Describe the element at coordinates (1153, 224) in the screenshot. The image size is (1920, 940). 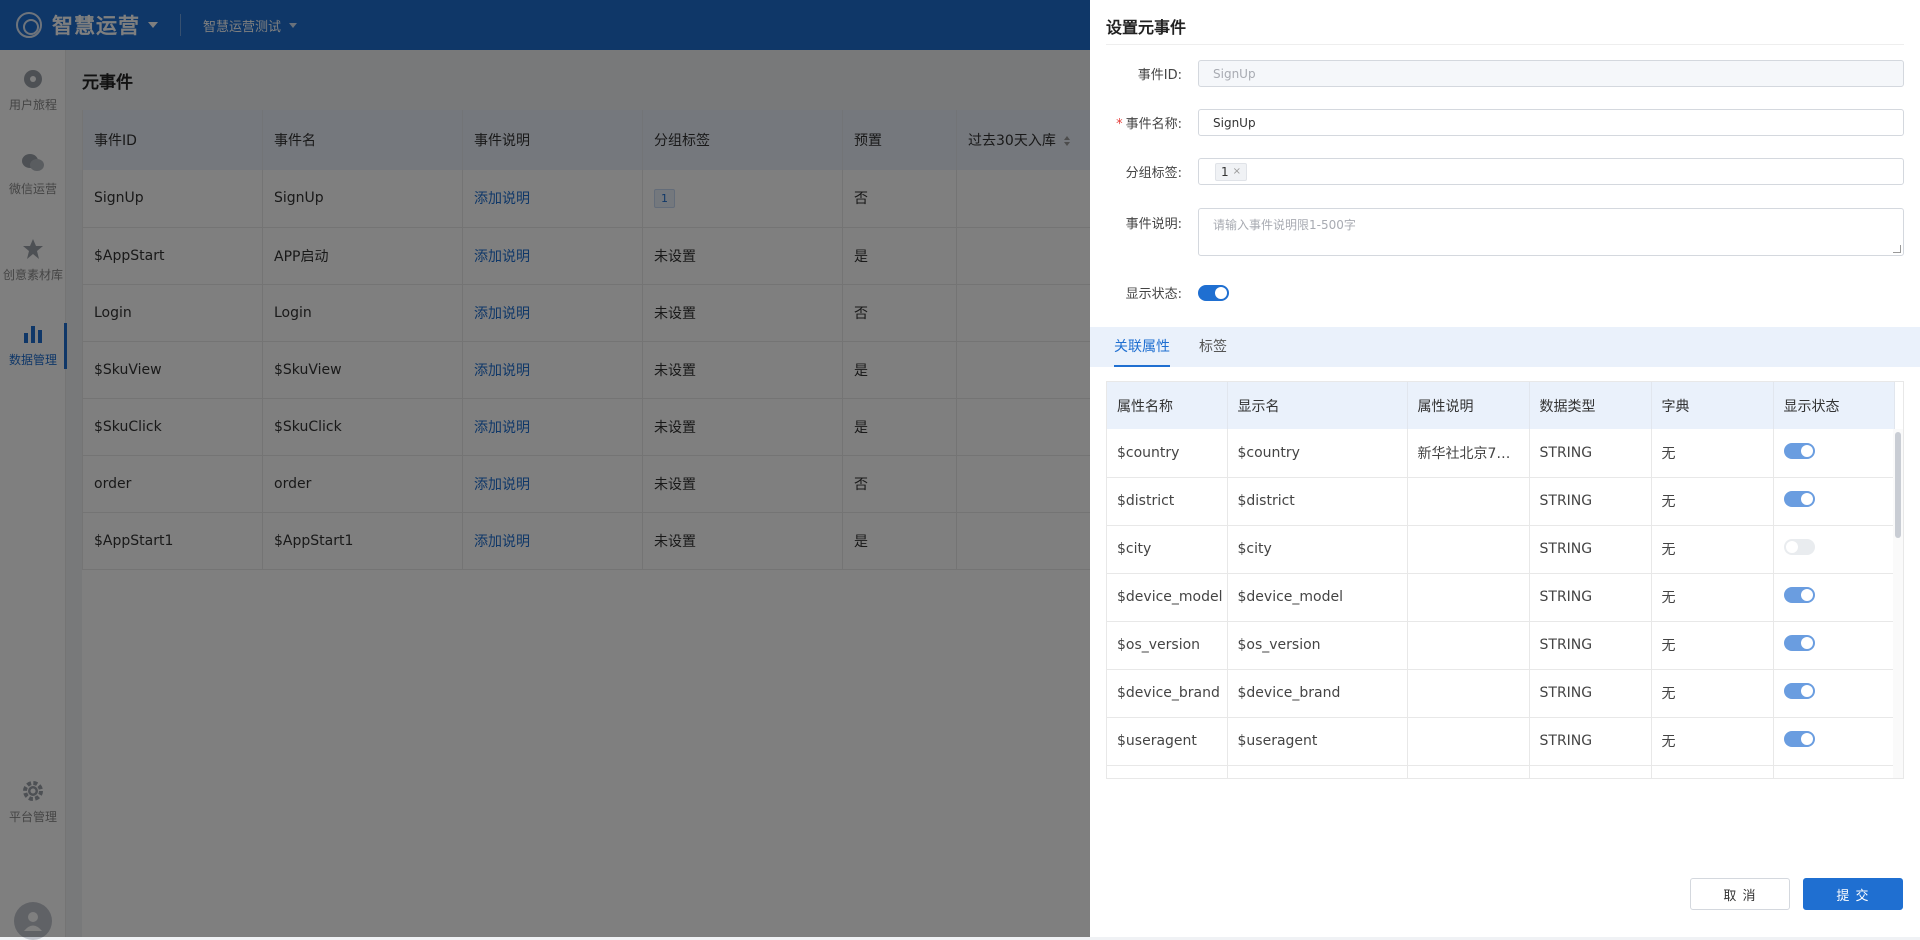
I see `desc-label: 事件说明:` at that location.